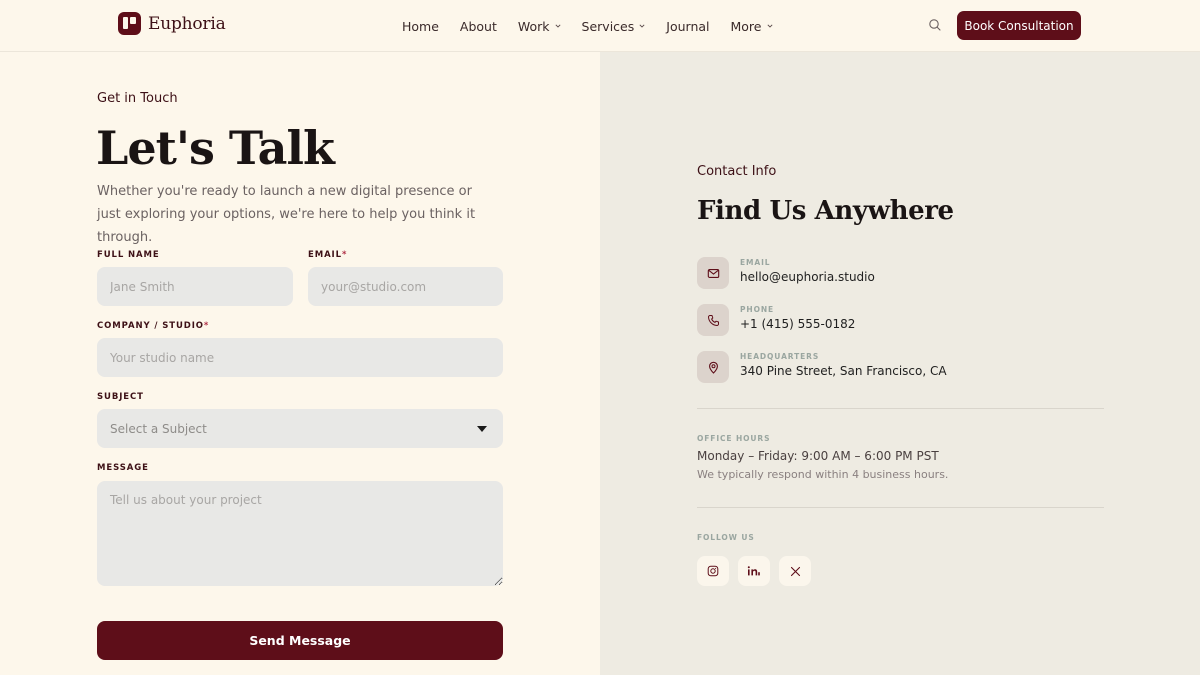  What do you see at coordinates (300, 357) in the screenshot?
I see `company-input` at bounding box center [300, 357].